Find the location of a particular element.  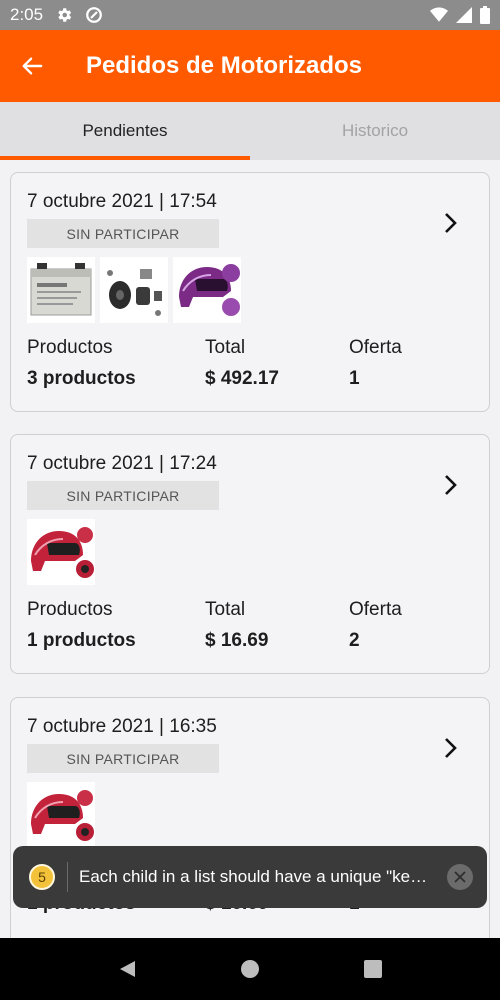

battery-icon is located at coordinates (485, 15).